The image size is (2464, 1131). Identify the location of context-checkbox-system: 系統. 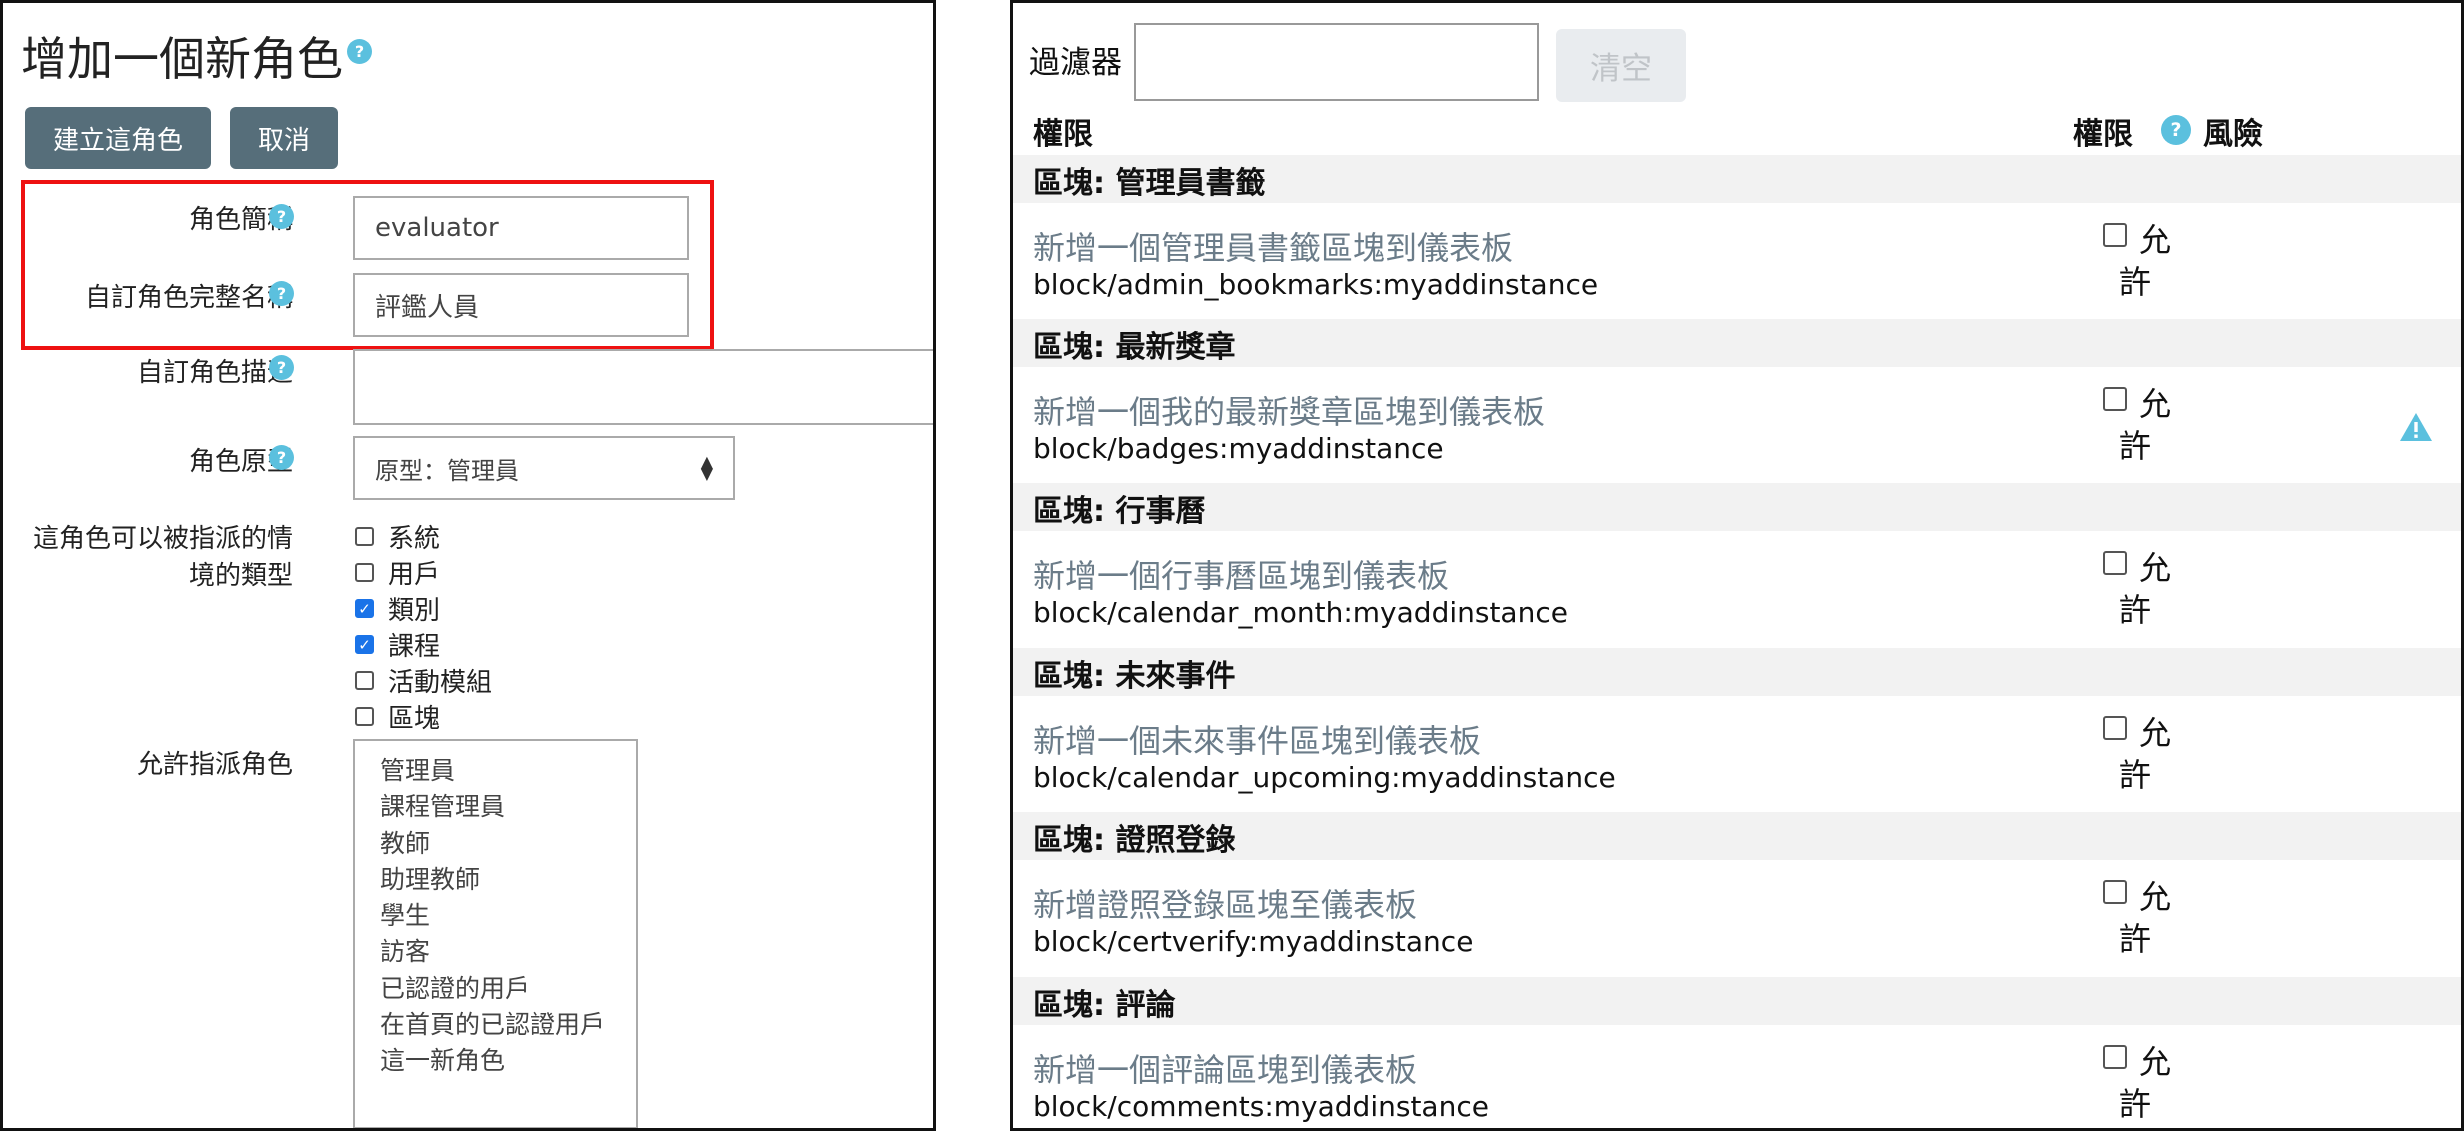
(397, 536).